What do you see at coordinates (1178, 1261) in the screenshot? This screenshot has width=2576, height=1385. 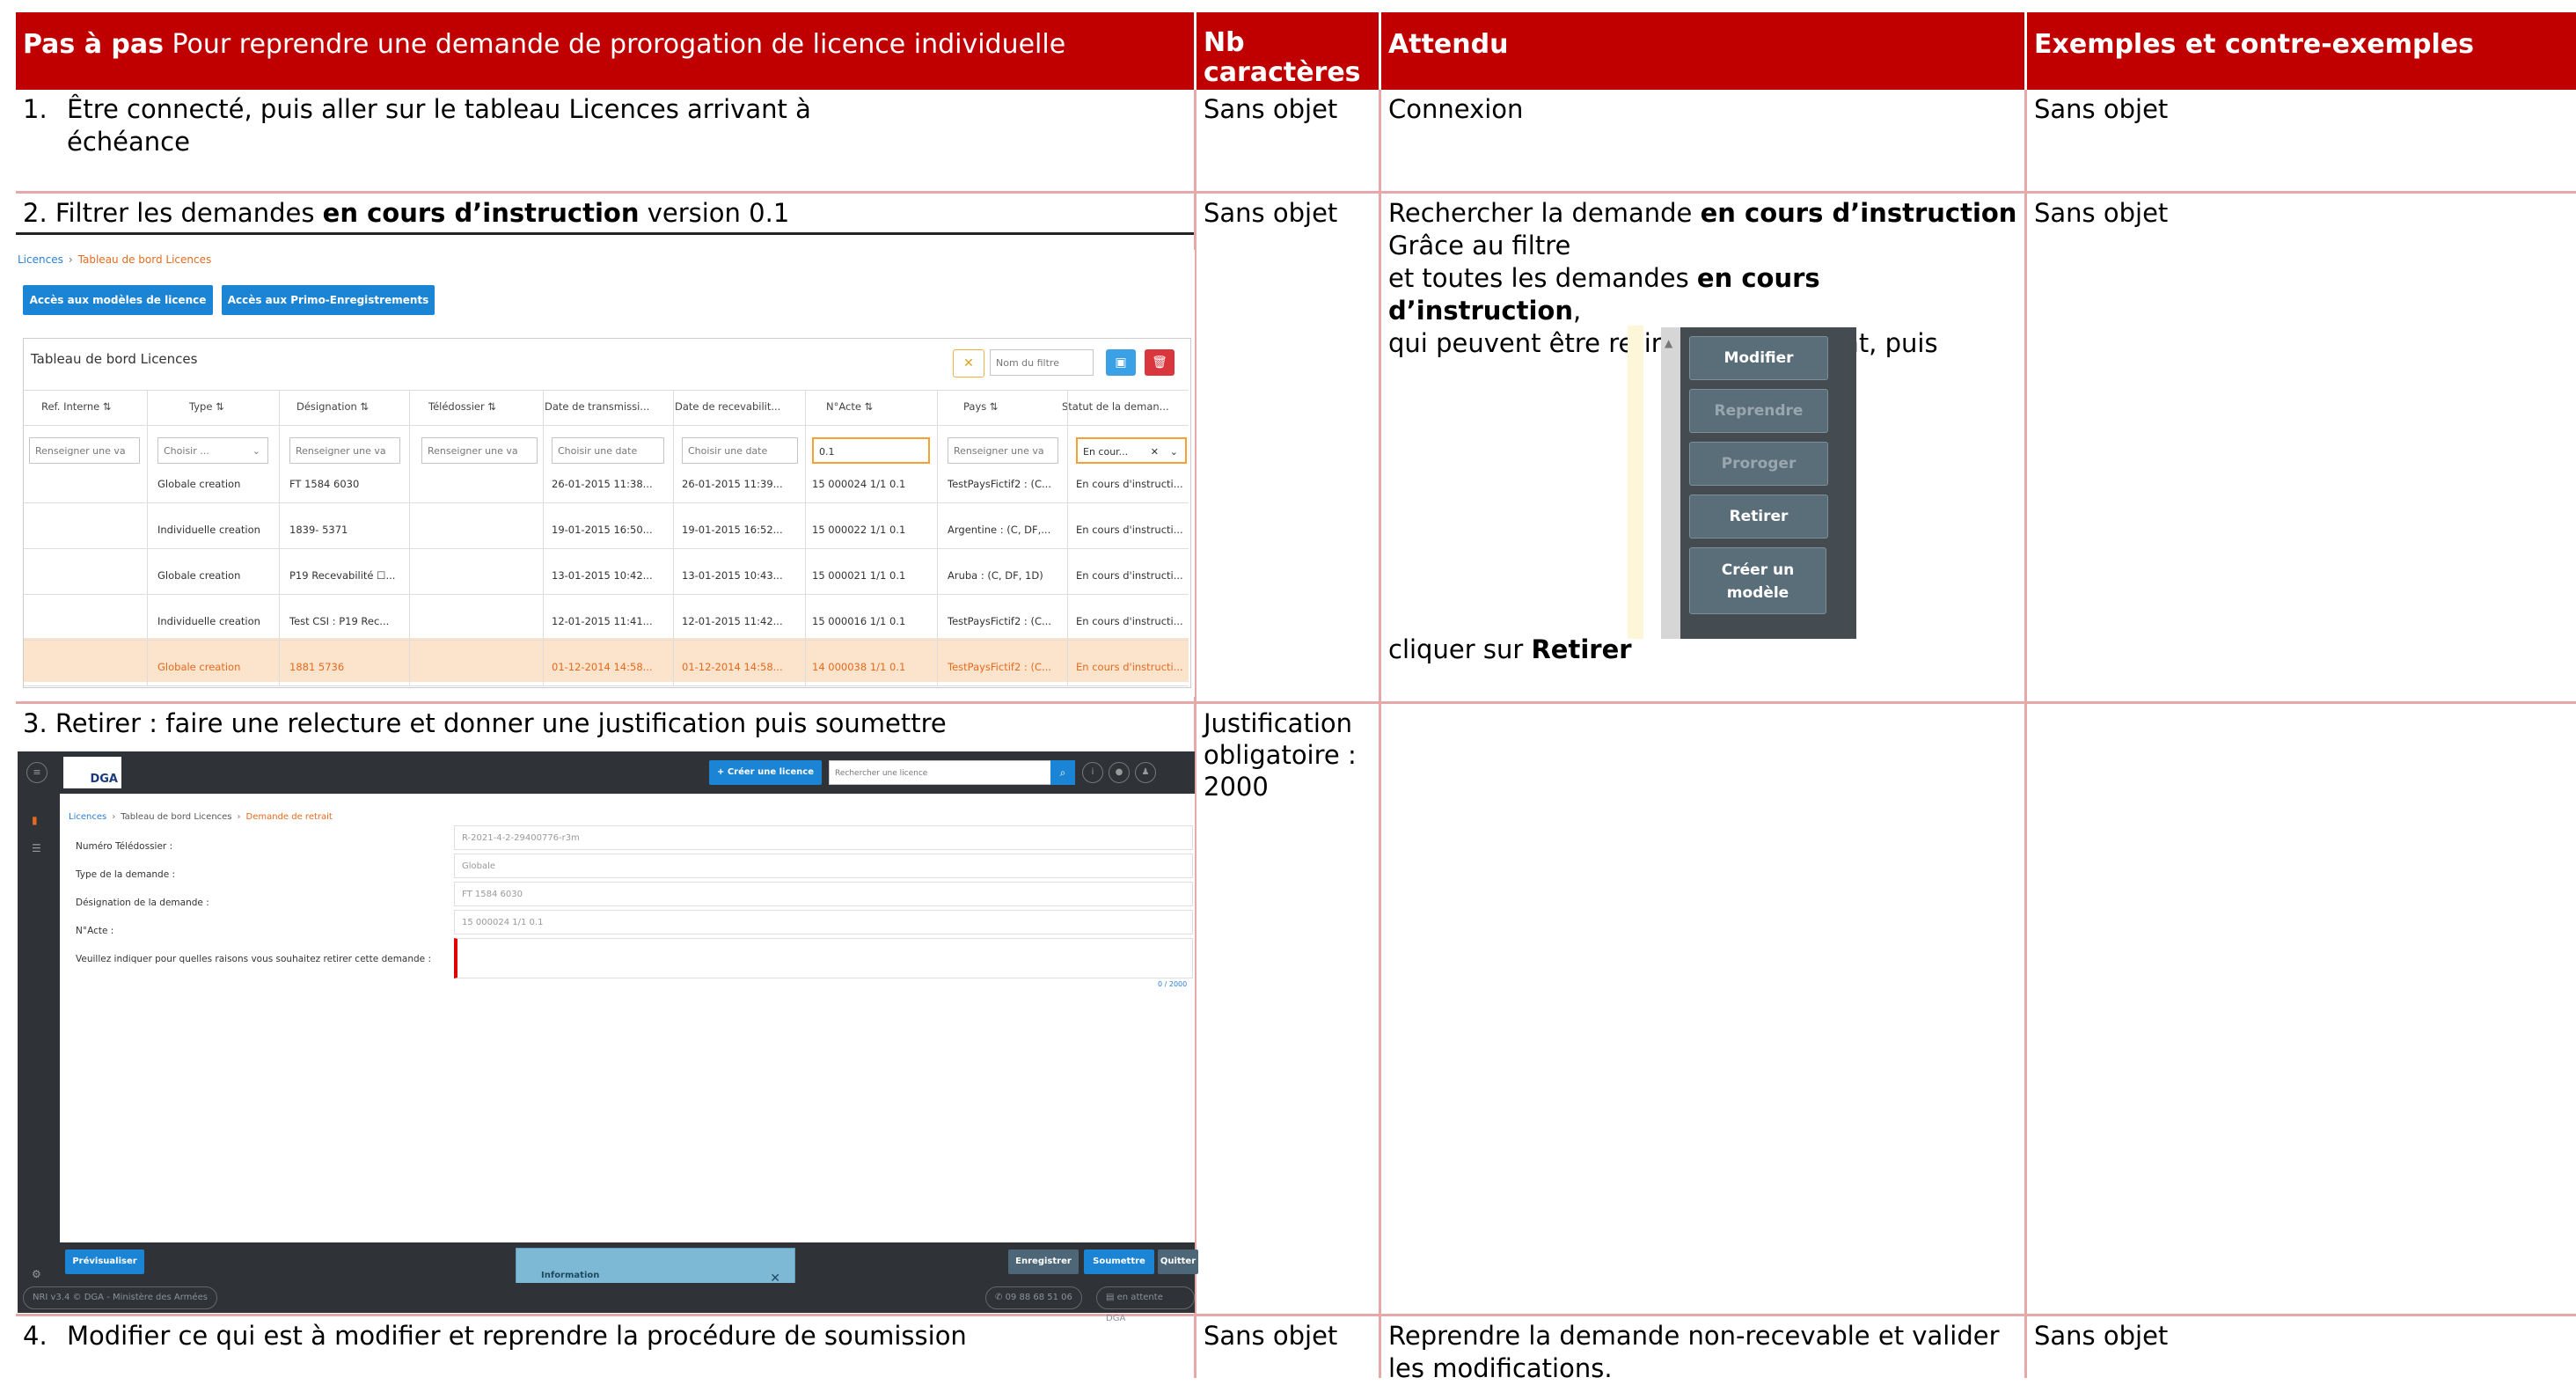 I see `quit-button: Quitter` at bounding box center [1178, 1261].